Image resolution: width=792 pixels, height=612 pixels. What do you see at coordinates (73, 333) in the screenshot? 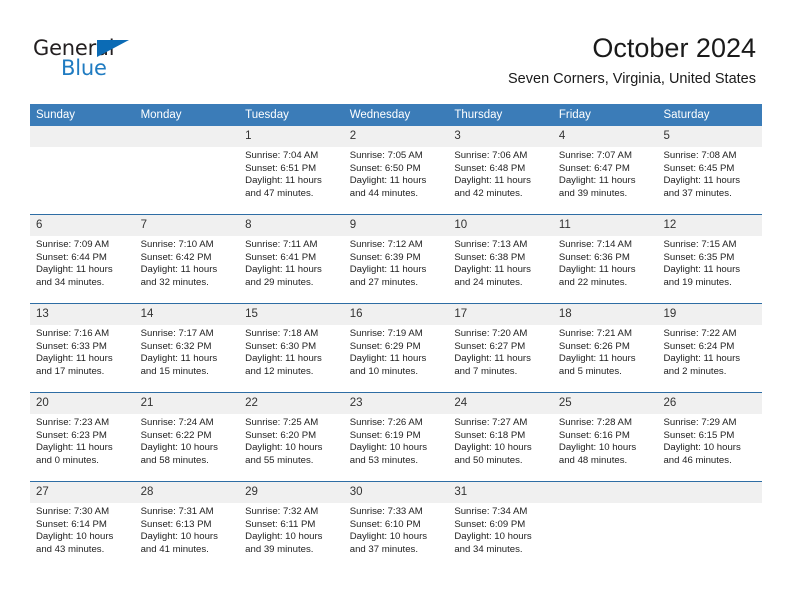
I see `sunrise-text: Sunrise: 7:16 AM` at bounding box center [73, 333].